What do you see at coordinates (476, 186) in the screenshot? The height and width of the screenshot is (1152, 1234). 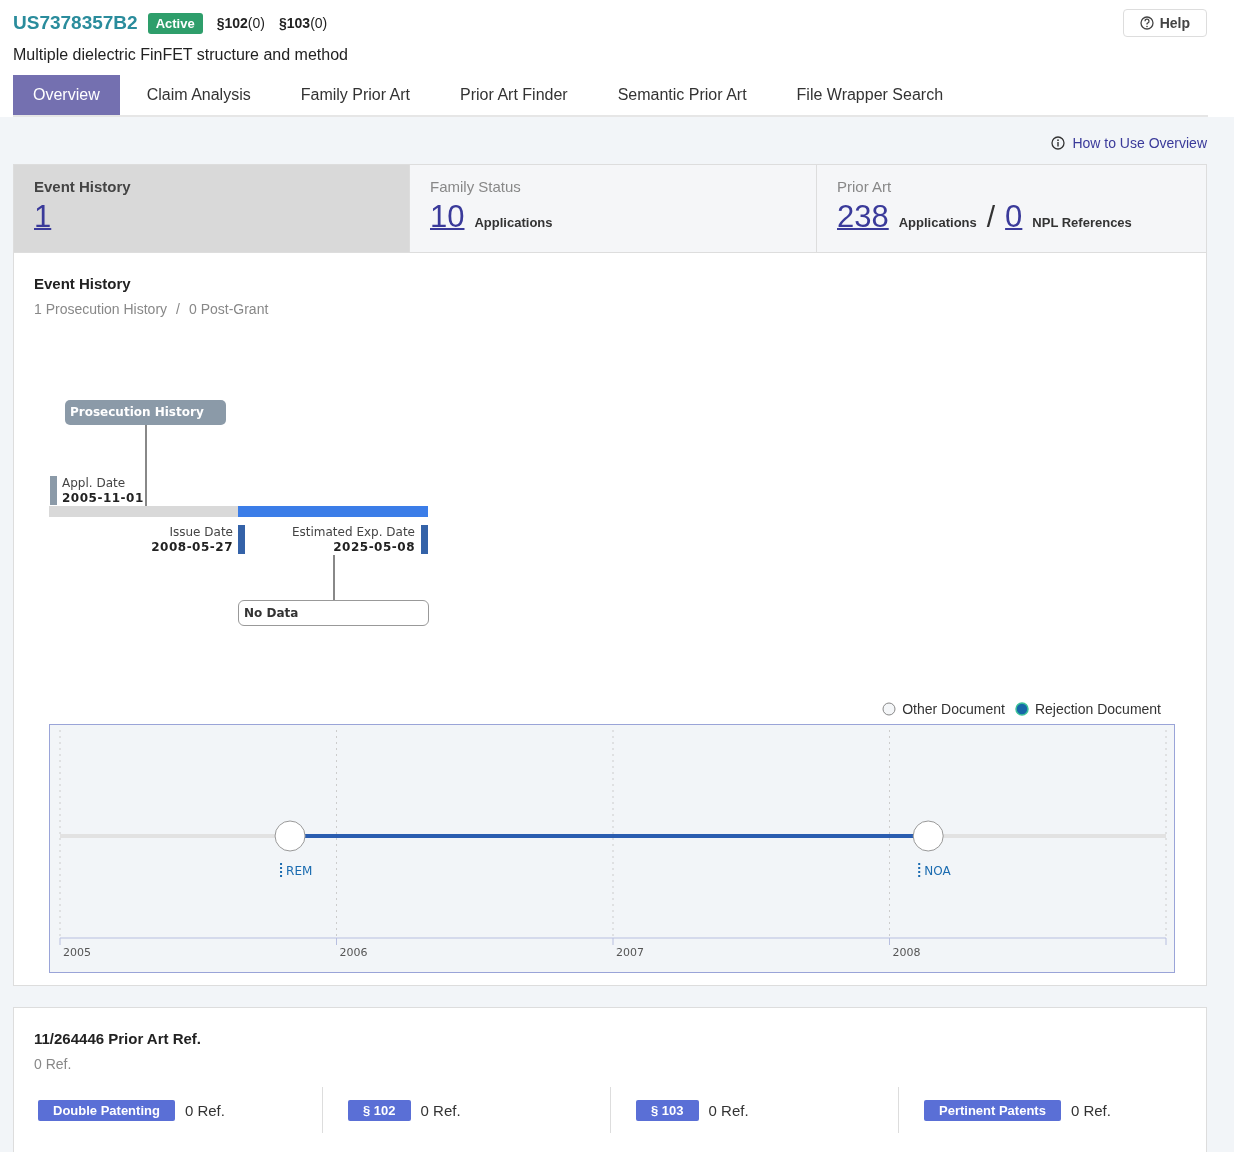 I see `stat-label: Family Status` at bounding box center [476, 186].